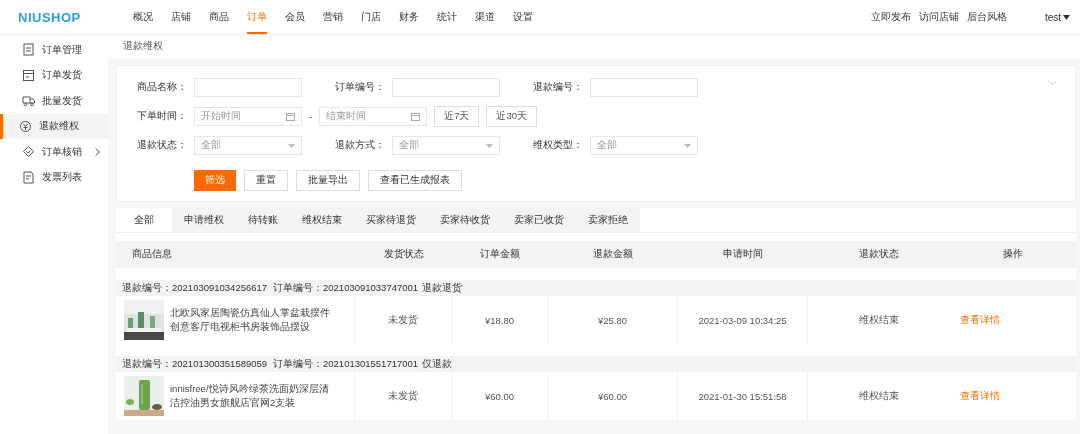  Describe the element at coordinates (608, 220) in the screenshot. I see `status-tab: 卖家拒绝` at that location.